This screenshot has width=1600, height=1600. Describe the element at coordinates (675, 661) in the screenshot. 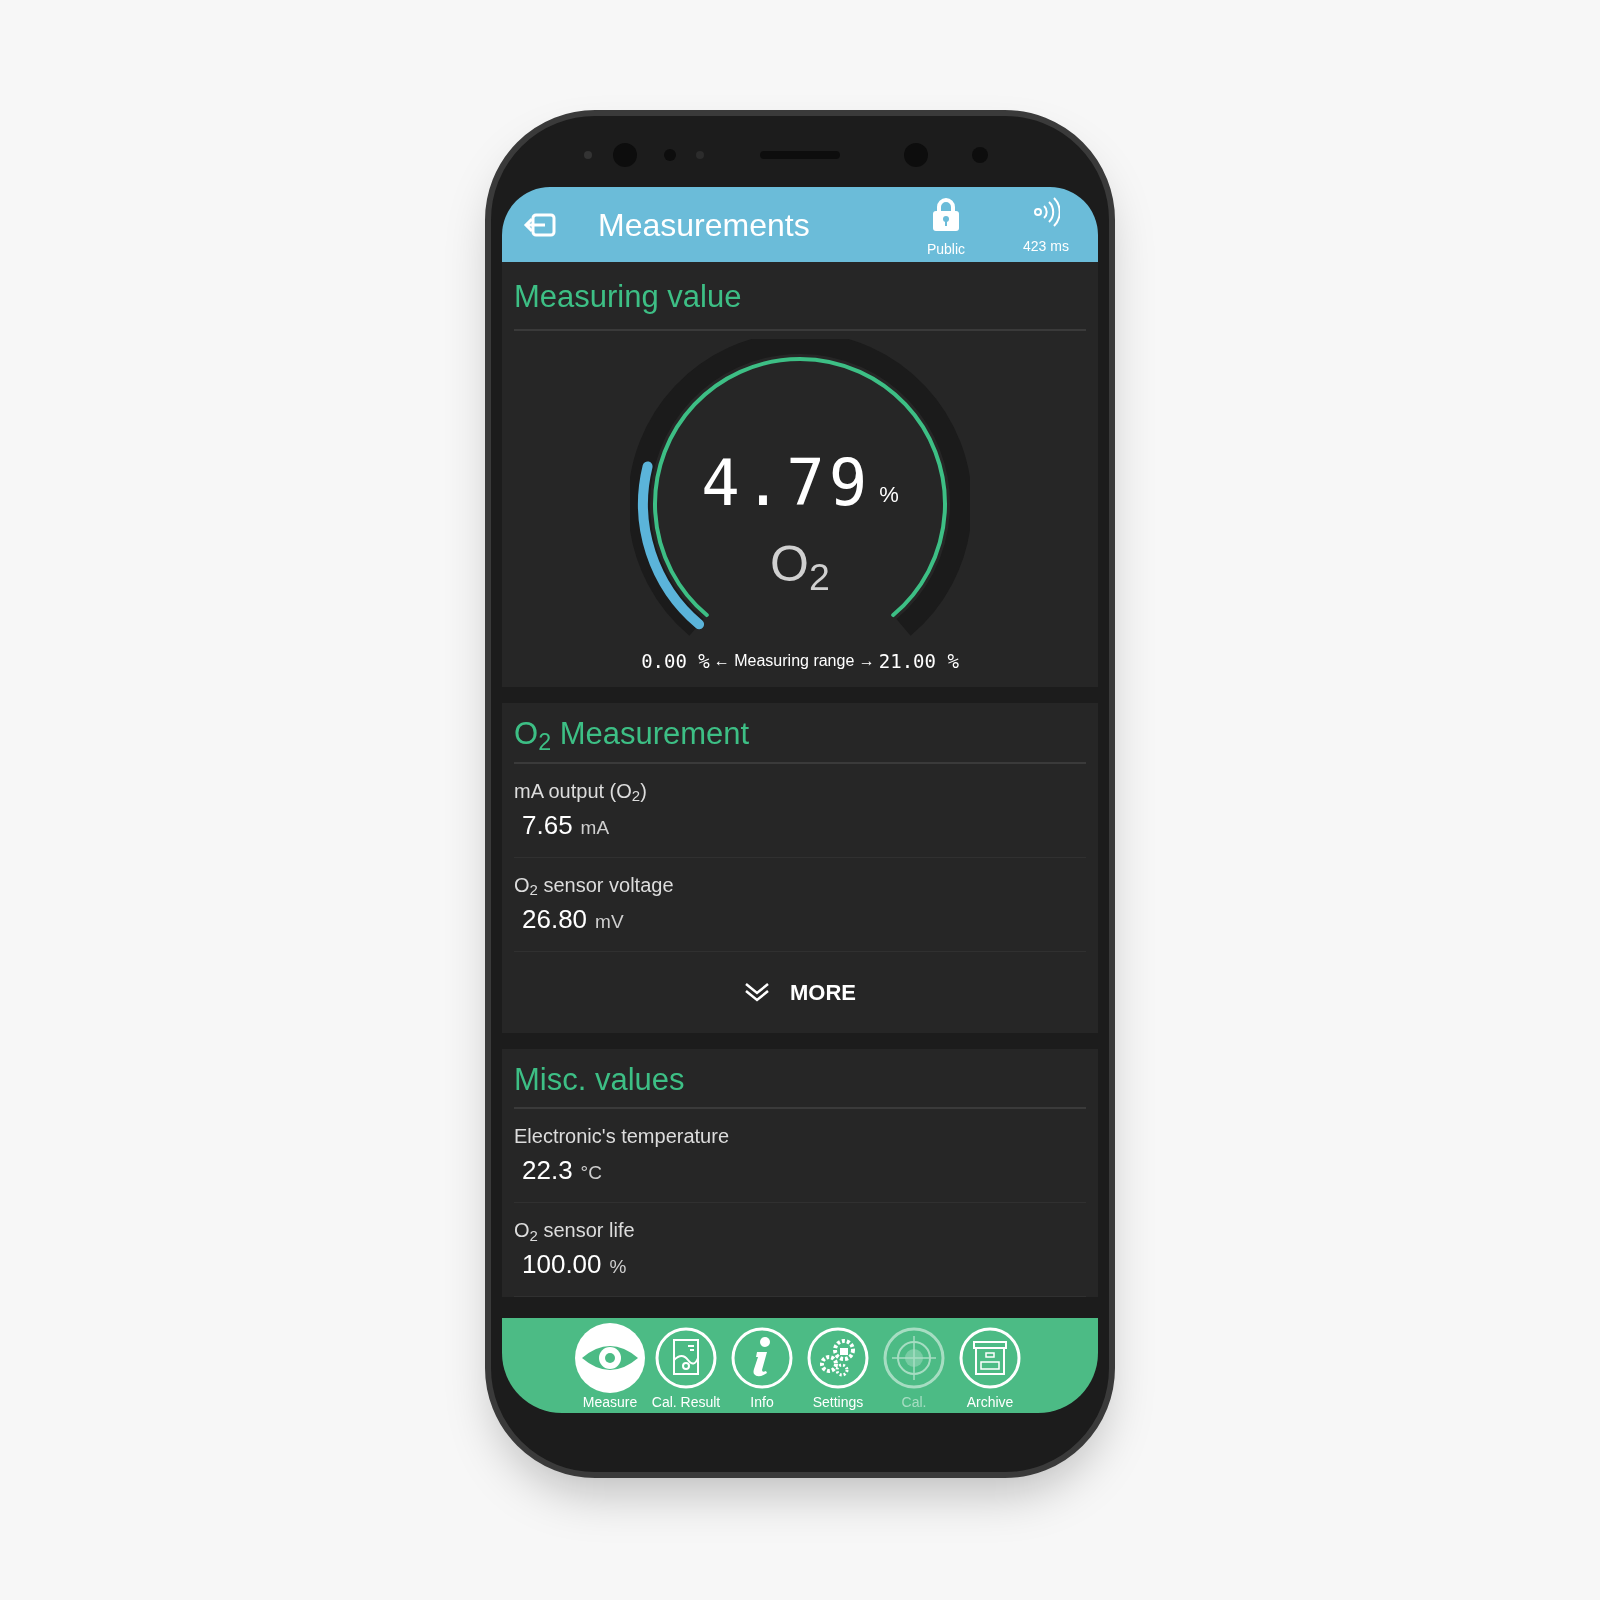

I see `range-min: 0.00 %` at that location.